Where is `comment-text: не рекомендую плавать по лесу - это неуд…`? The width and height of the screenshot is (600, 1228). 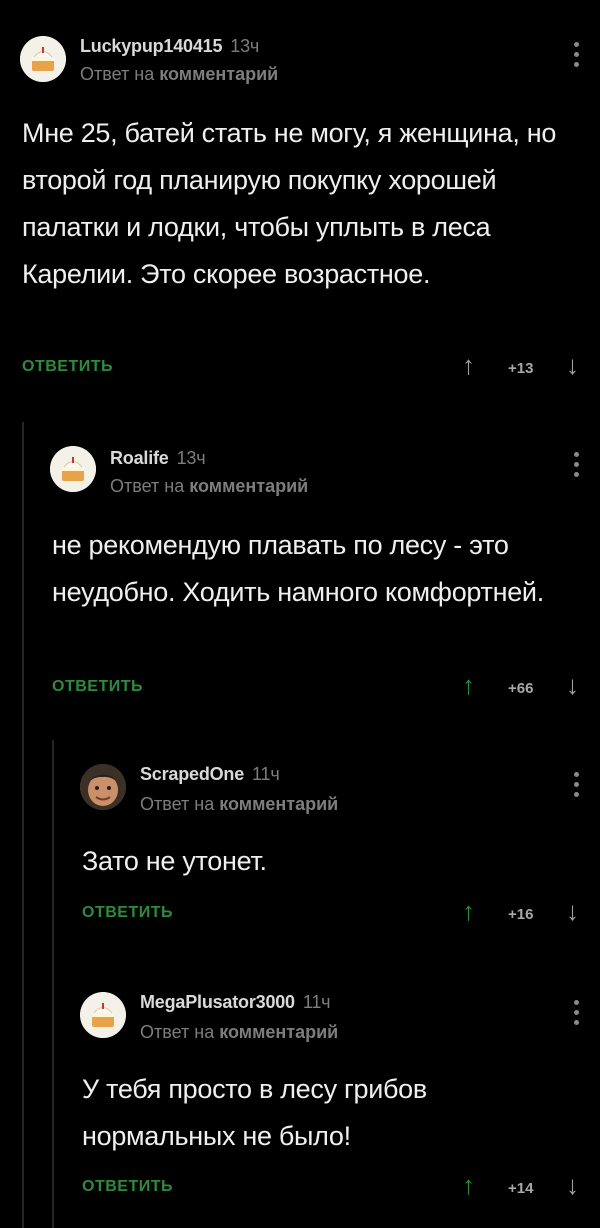
comment-text: не рекомендую плавать по лесу - это неуд… is located at coordinates (298, 568).